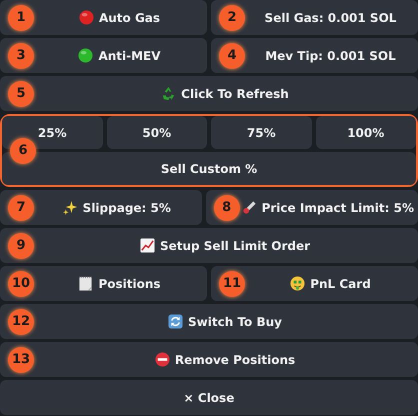  I want to click on number-badge: 1, so click(21, 17).